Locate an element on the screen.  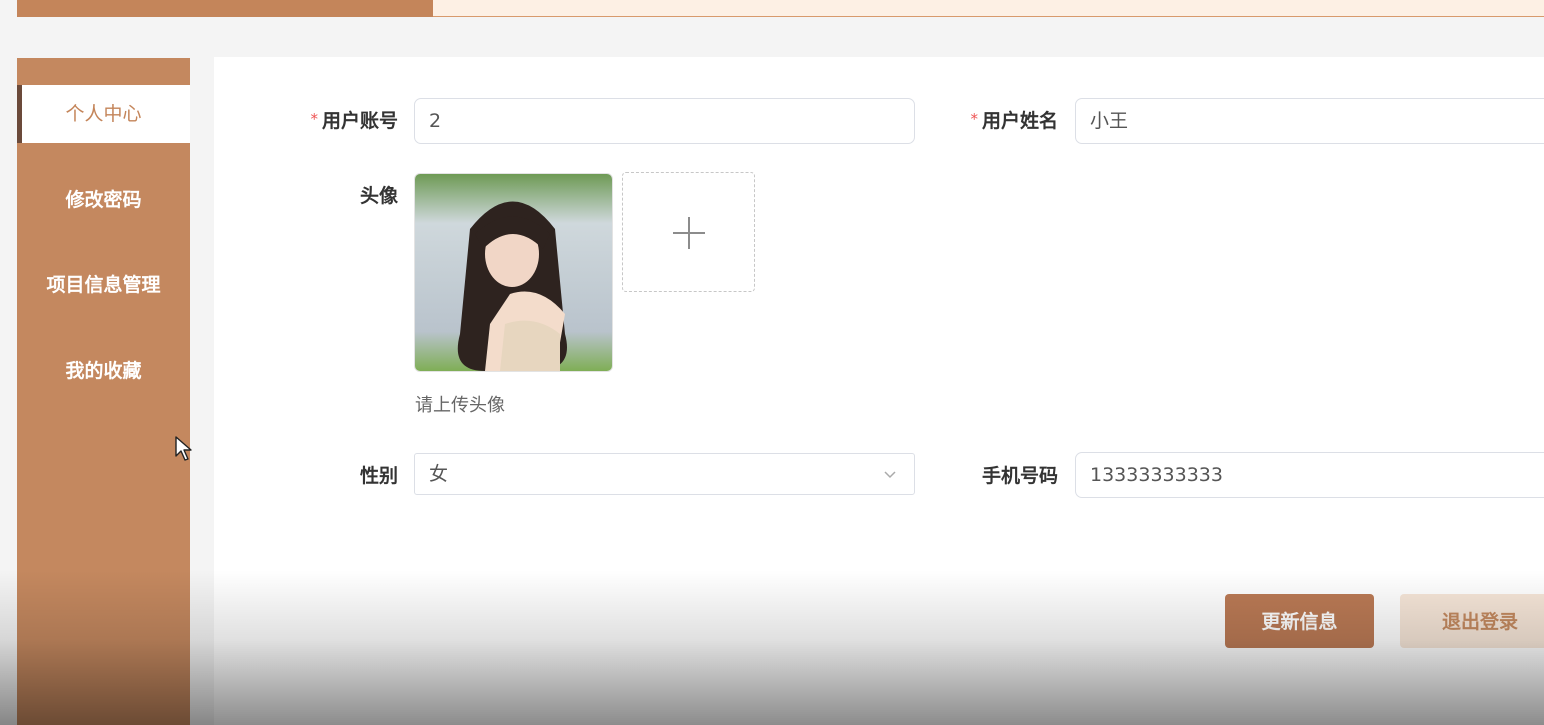
name-label: * 用户姓名 is located at coordinates (988, 119).